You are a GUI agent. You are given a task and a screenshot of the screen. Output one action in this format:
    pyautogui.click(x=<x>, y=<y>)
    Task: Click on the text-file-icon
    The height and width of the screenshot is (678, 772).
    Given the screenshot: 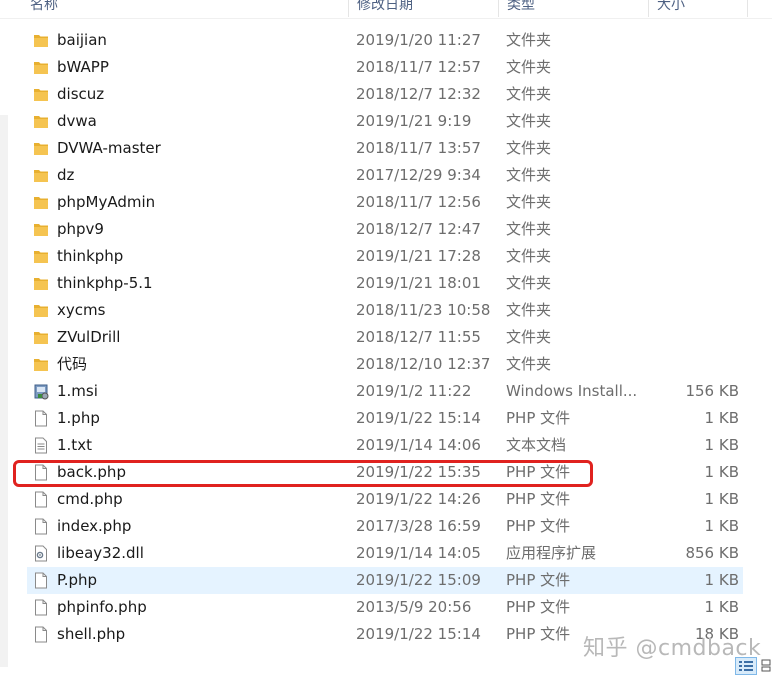 What is the action you would take?
    pyautogui.click(x=41, y=445)
    